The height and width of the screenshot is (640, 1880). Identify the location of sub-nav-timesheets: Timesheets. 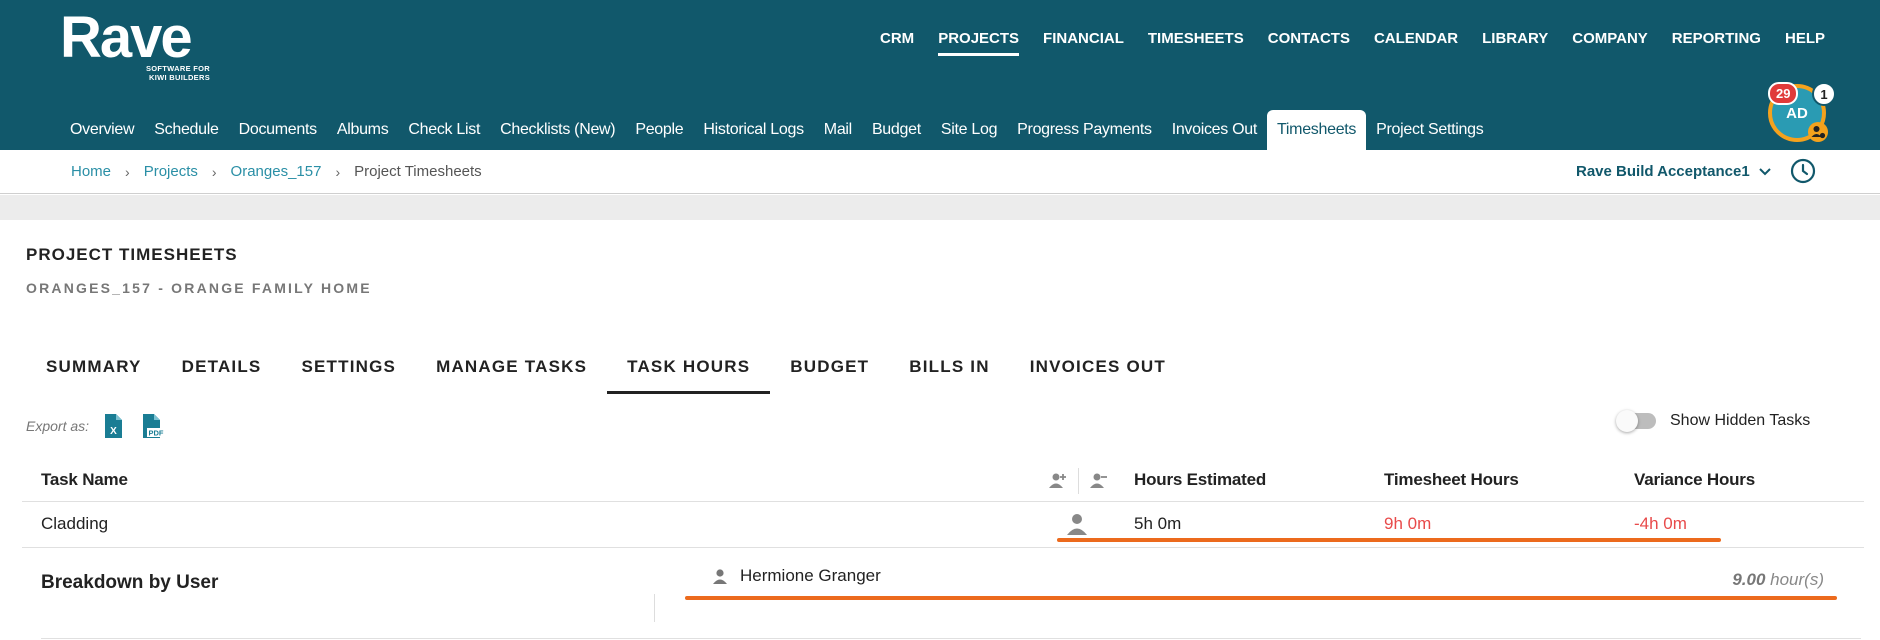
(1317, 130).